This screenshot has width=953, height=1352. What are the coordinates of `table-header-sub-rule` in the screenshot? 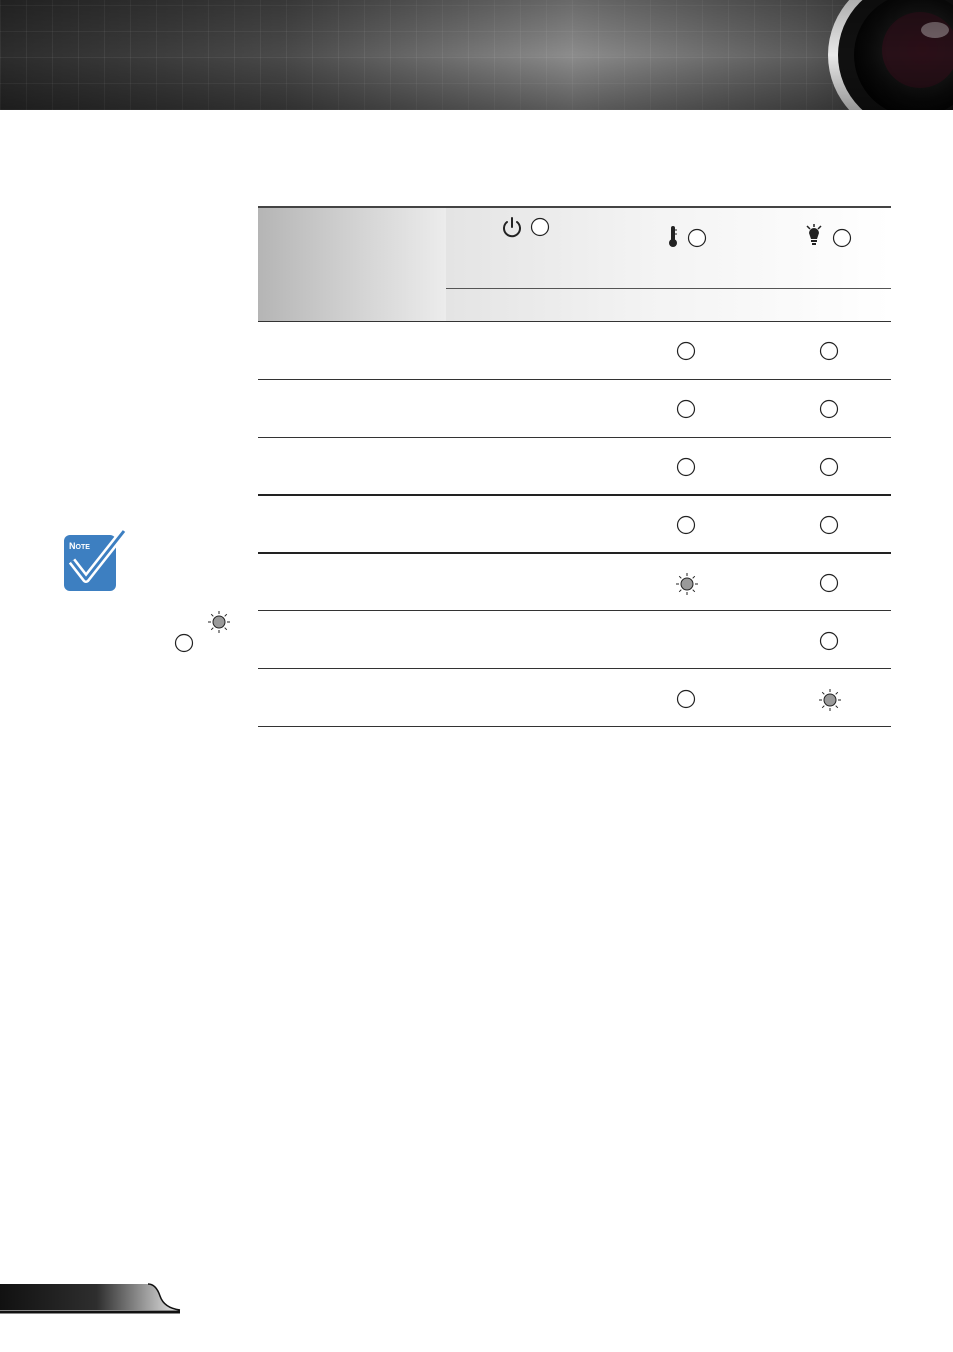 It's located at (668, 288).